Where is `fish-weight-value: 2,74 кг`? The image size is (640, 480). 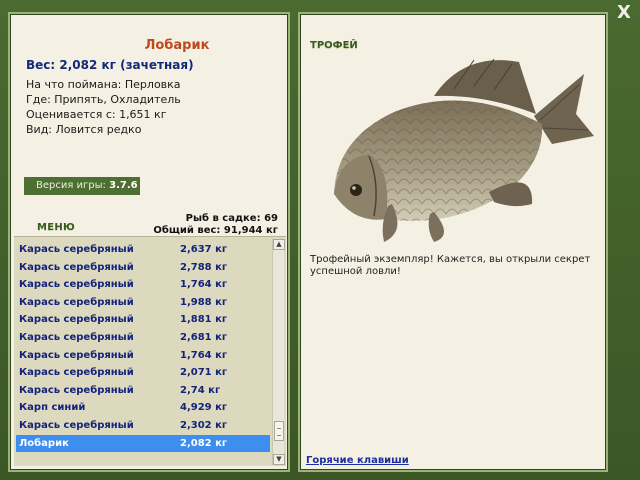 fish-weight-value: 2,74 кг is located at coordinates (200, 390).